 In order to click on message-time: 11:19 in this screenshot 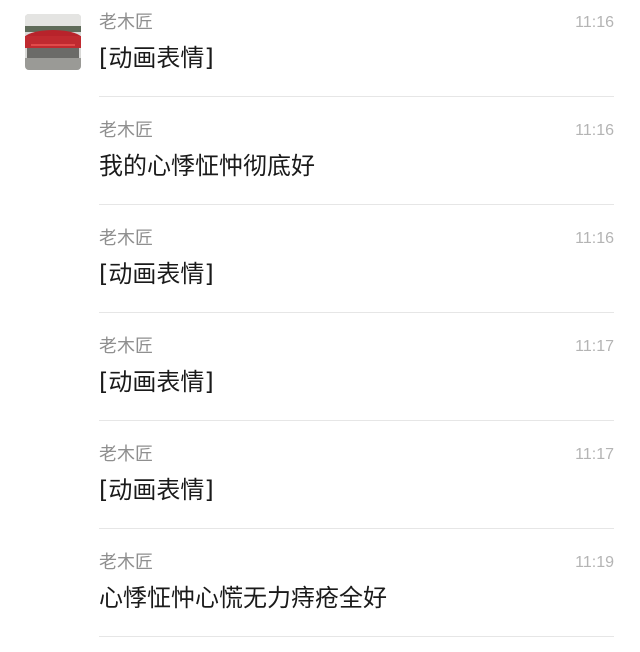, I will do `click(594, 562)`.